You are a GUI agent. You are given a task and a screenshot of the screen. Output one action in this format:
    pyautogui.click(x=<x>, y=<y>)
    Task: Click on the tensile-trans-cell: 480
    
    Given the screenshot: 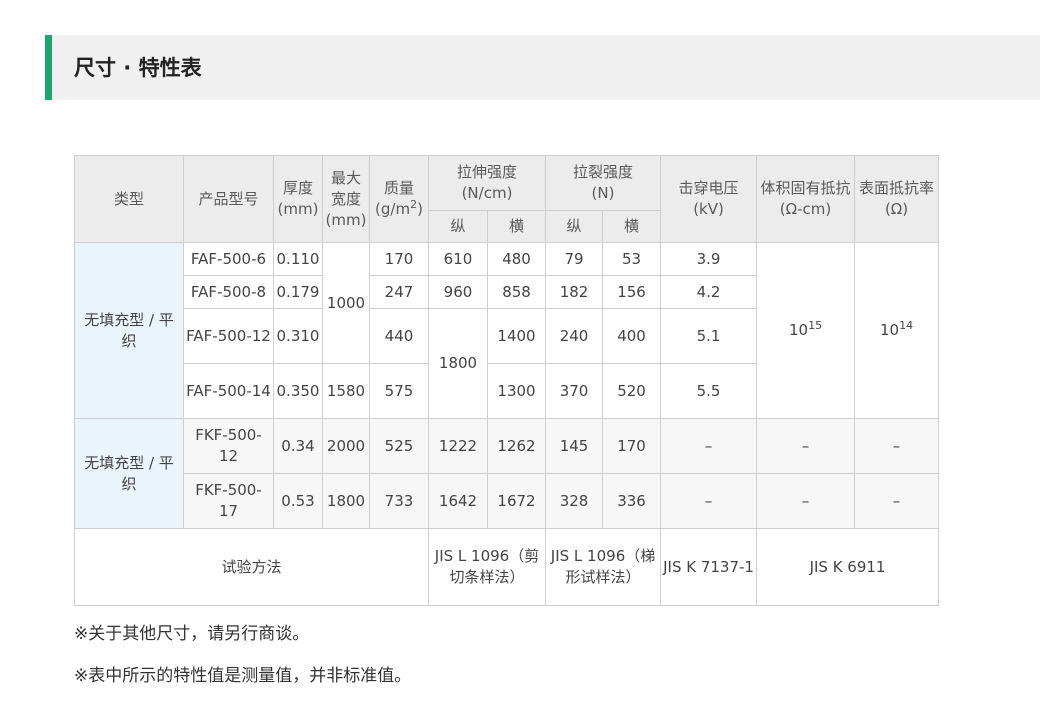 What is the action you would take?
    pyautogui.click(x=516, y=259)
    